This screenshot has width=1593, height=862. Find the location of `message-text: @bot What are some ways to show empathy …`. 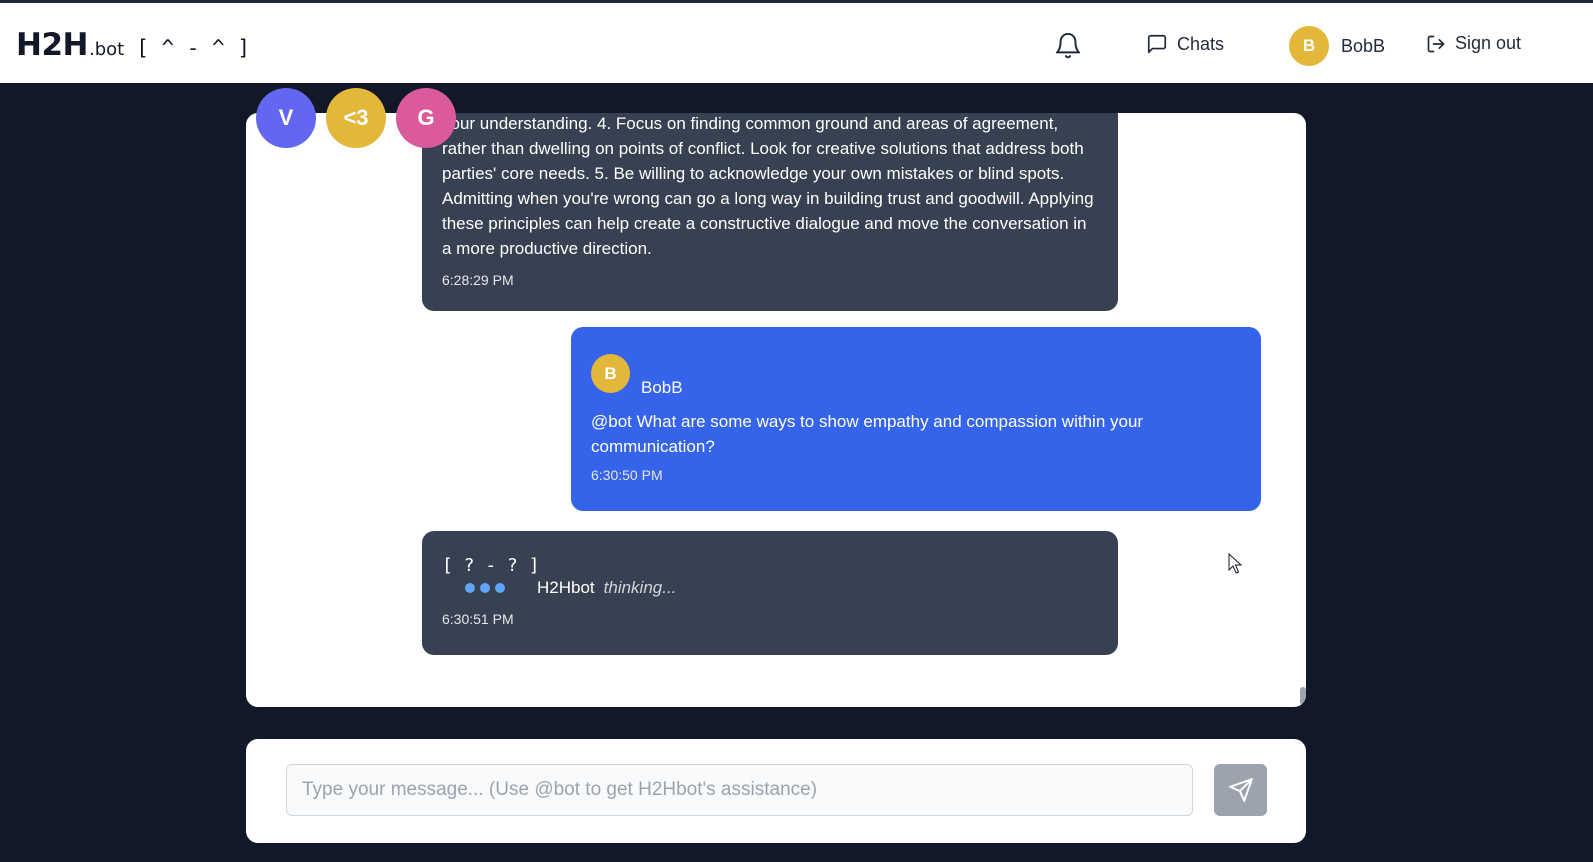

message-text: @bot What are some ways to show empathy … is located at coordinates (867, 434).